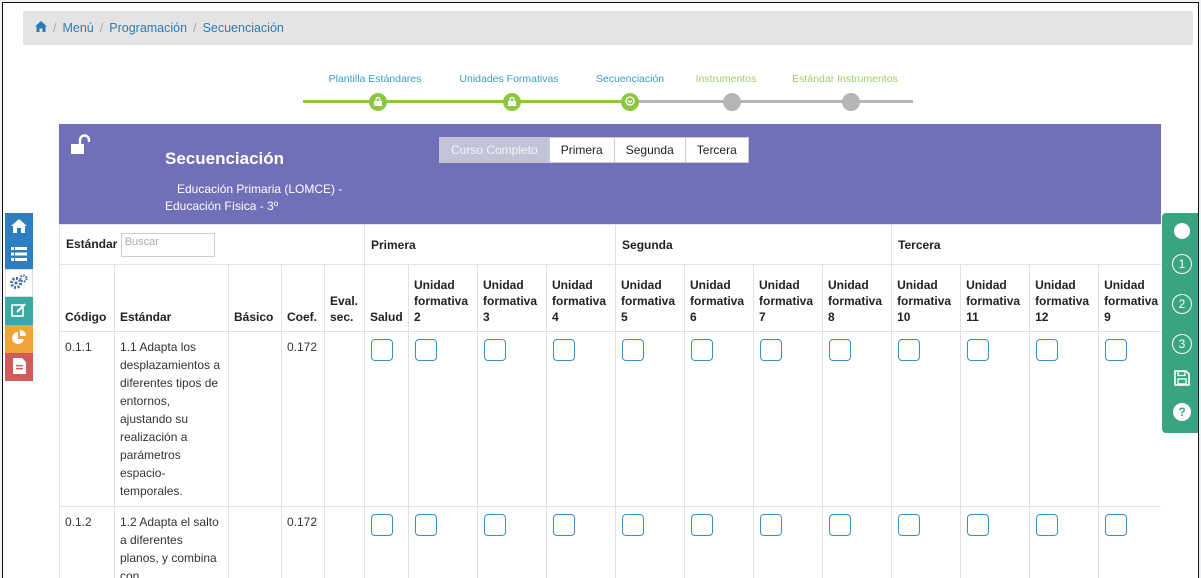  I want to click on col-codigo: Código, so click(87, 298).